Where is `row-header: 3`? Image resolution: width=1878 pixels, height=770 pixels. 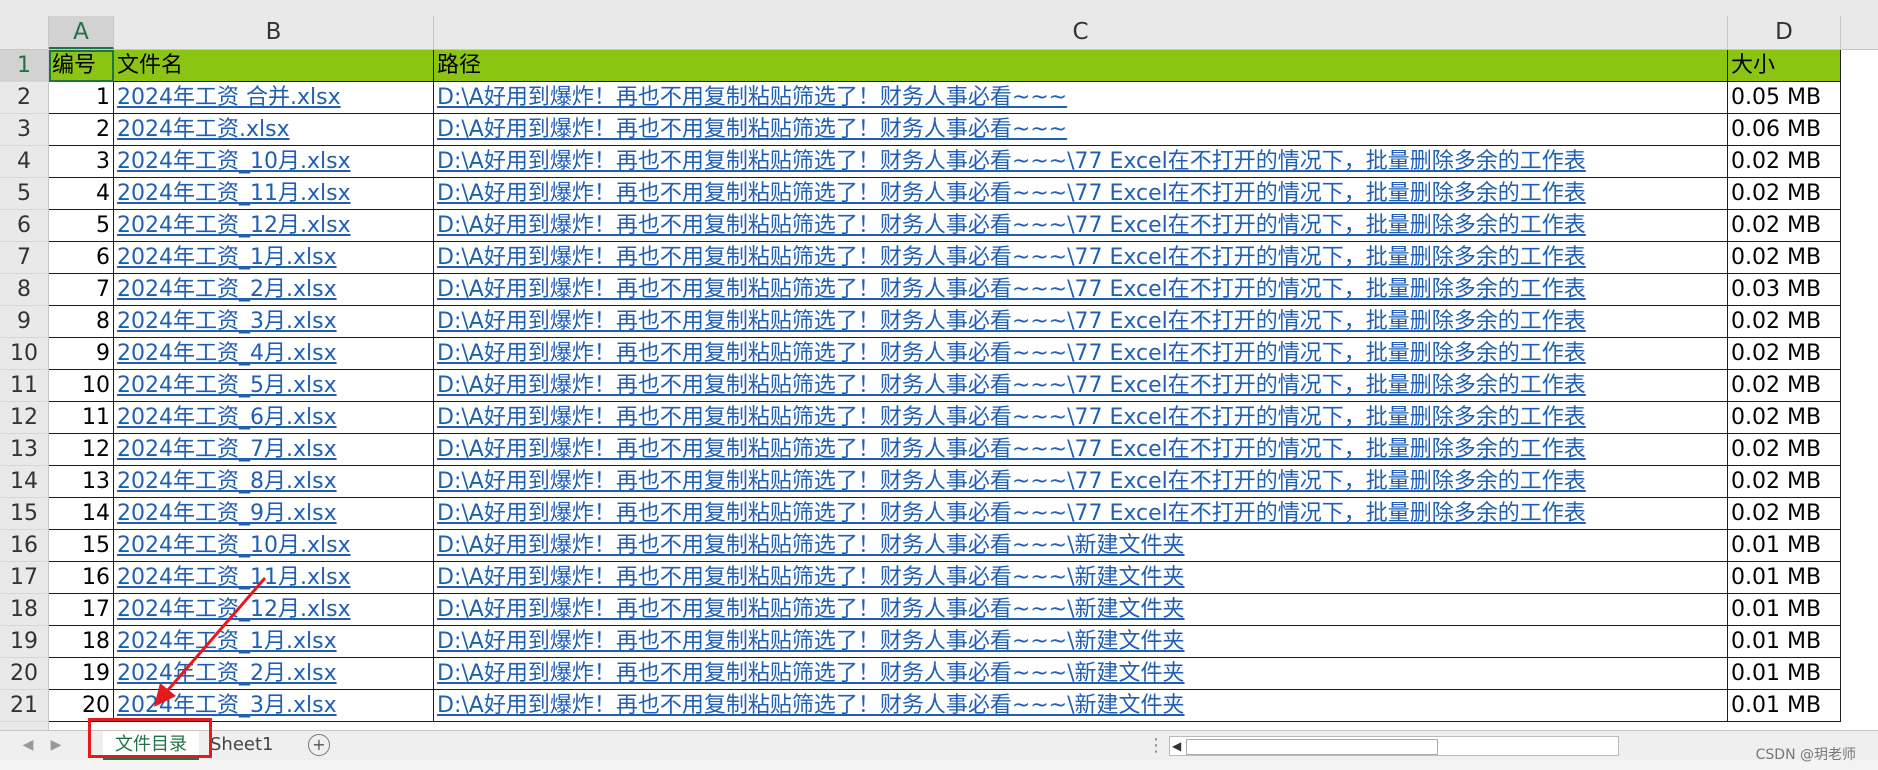
row-header: 3 is located at coordinates (24, 130).